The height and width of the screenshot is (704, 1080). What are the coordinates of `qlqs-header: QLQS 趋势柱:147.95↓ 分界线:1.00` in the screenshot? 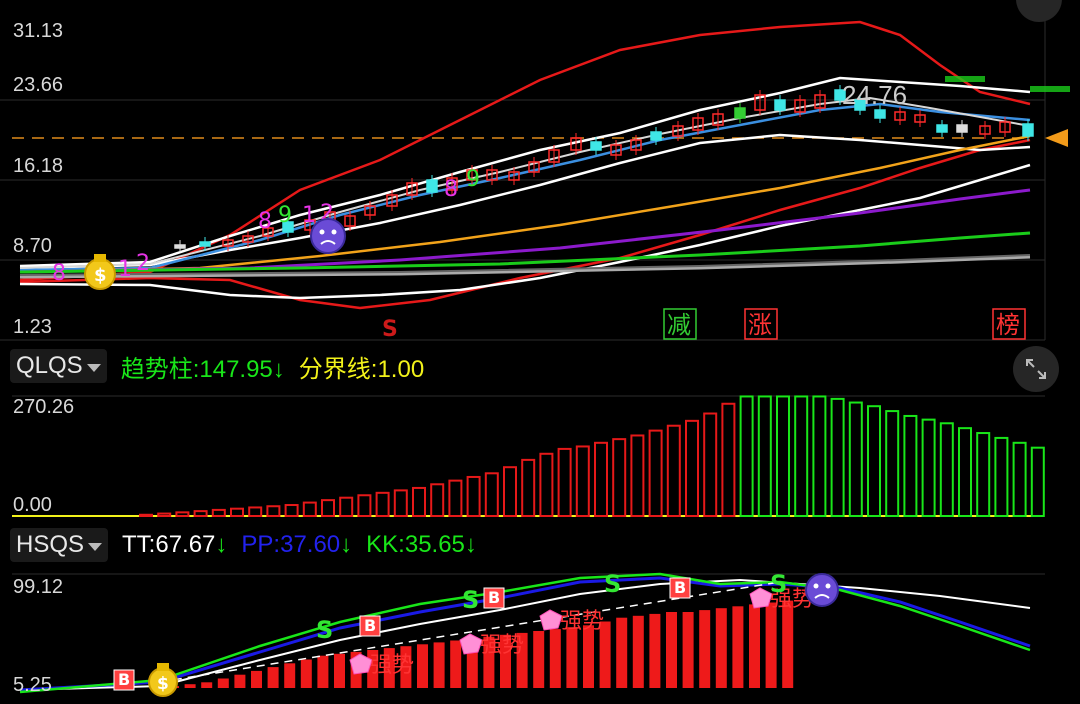 It's located at (217, 366).